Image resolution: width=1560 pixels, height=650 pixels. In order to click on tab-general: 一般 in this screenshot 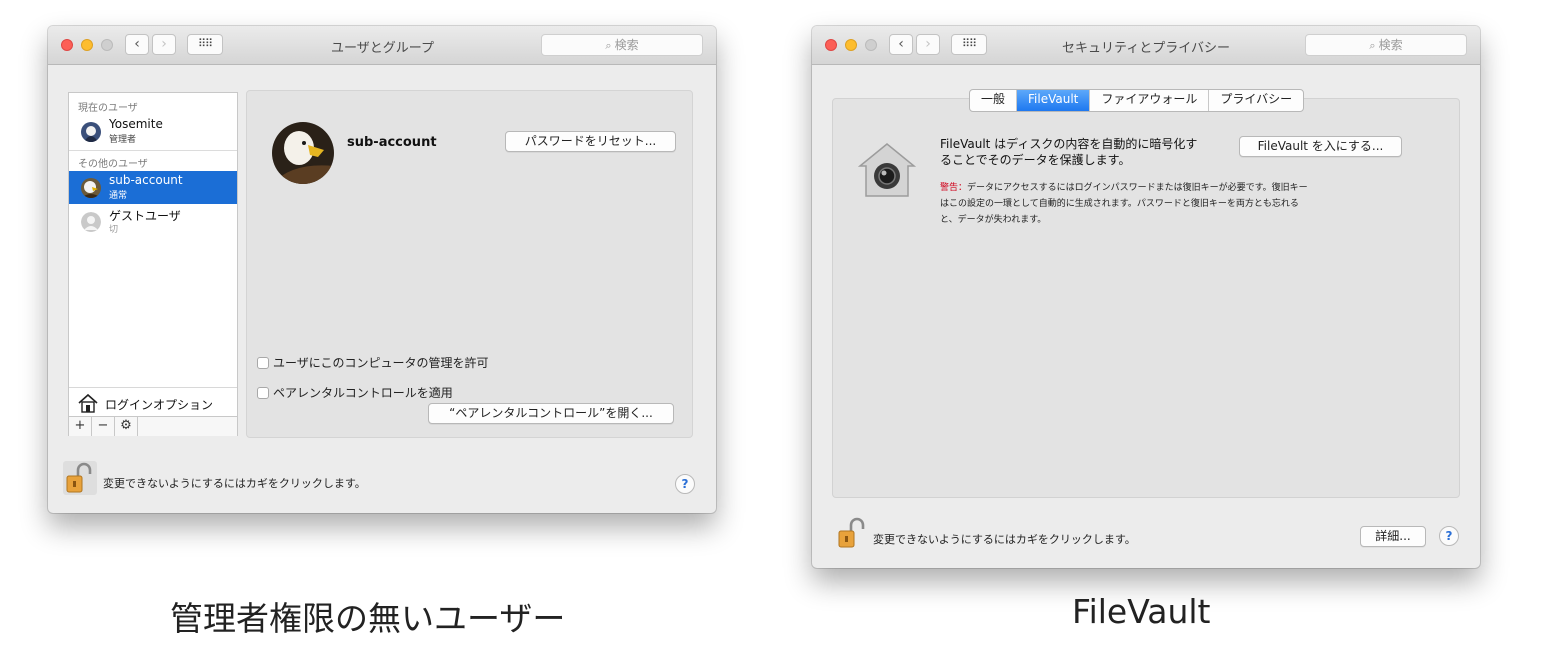, I will do `click(994, 100)`.